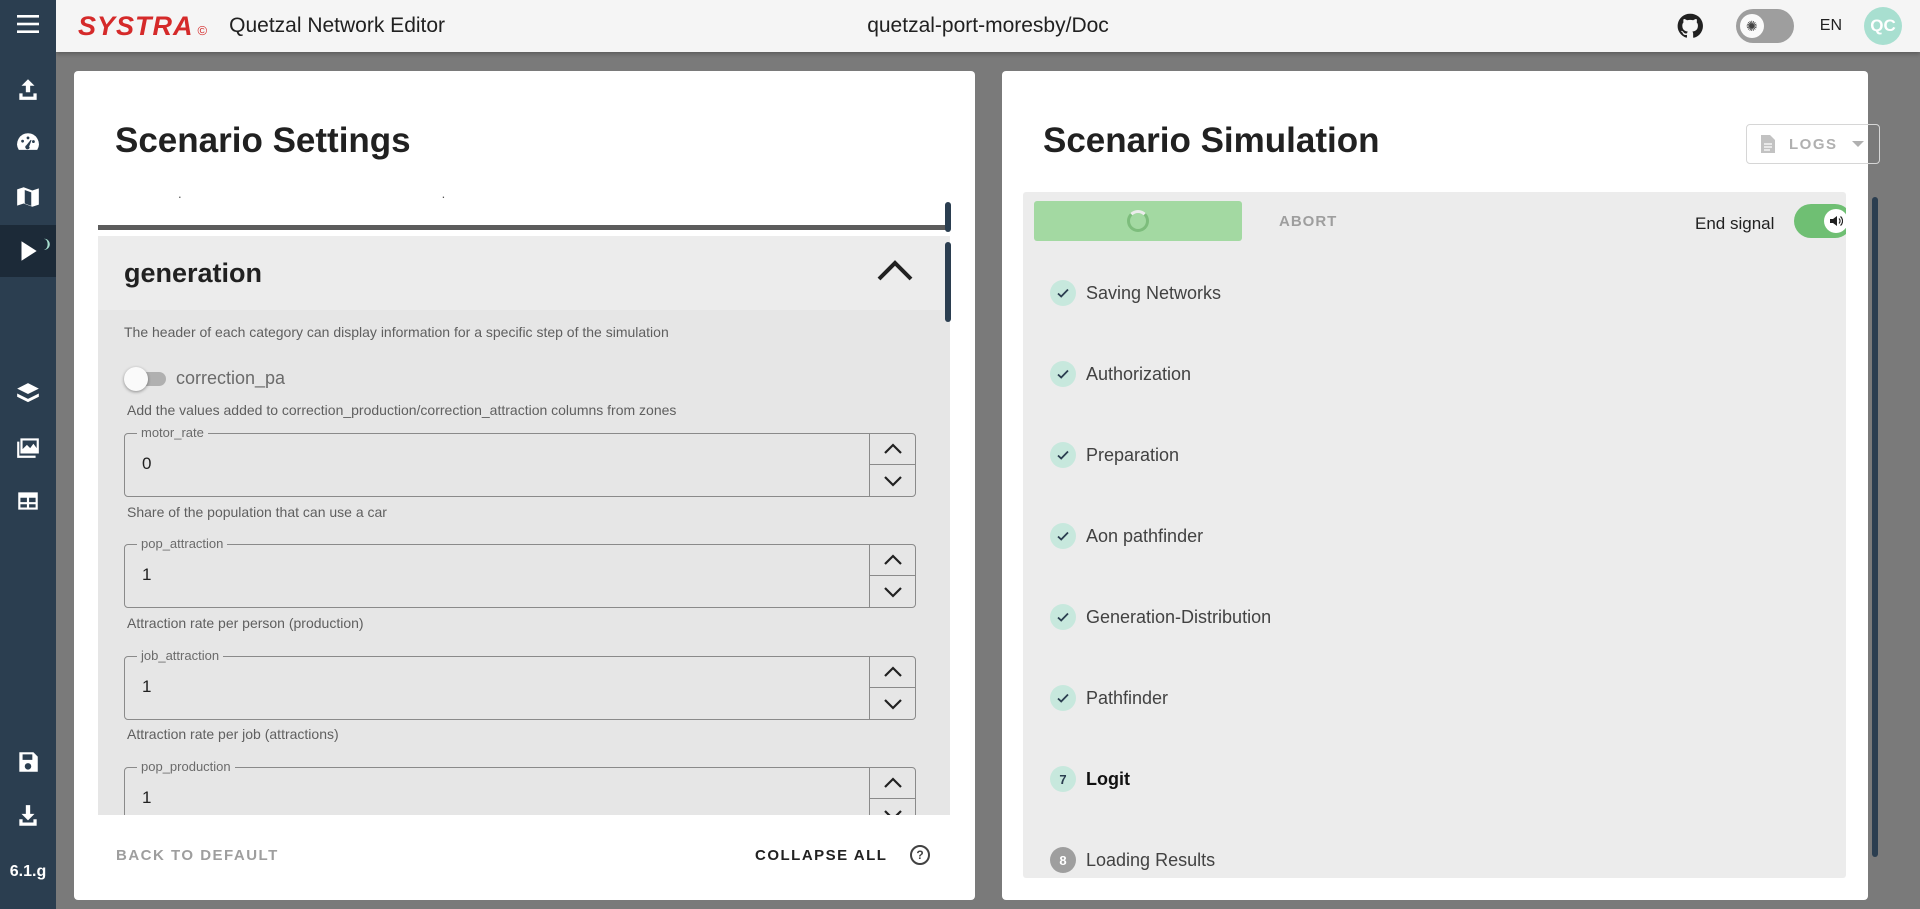  I want to click on sidebar: ❩ 6.1.g, so click(28, 454).